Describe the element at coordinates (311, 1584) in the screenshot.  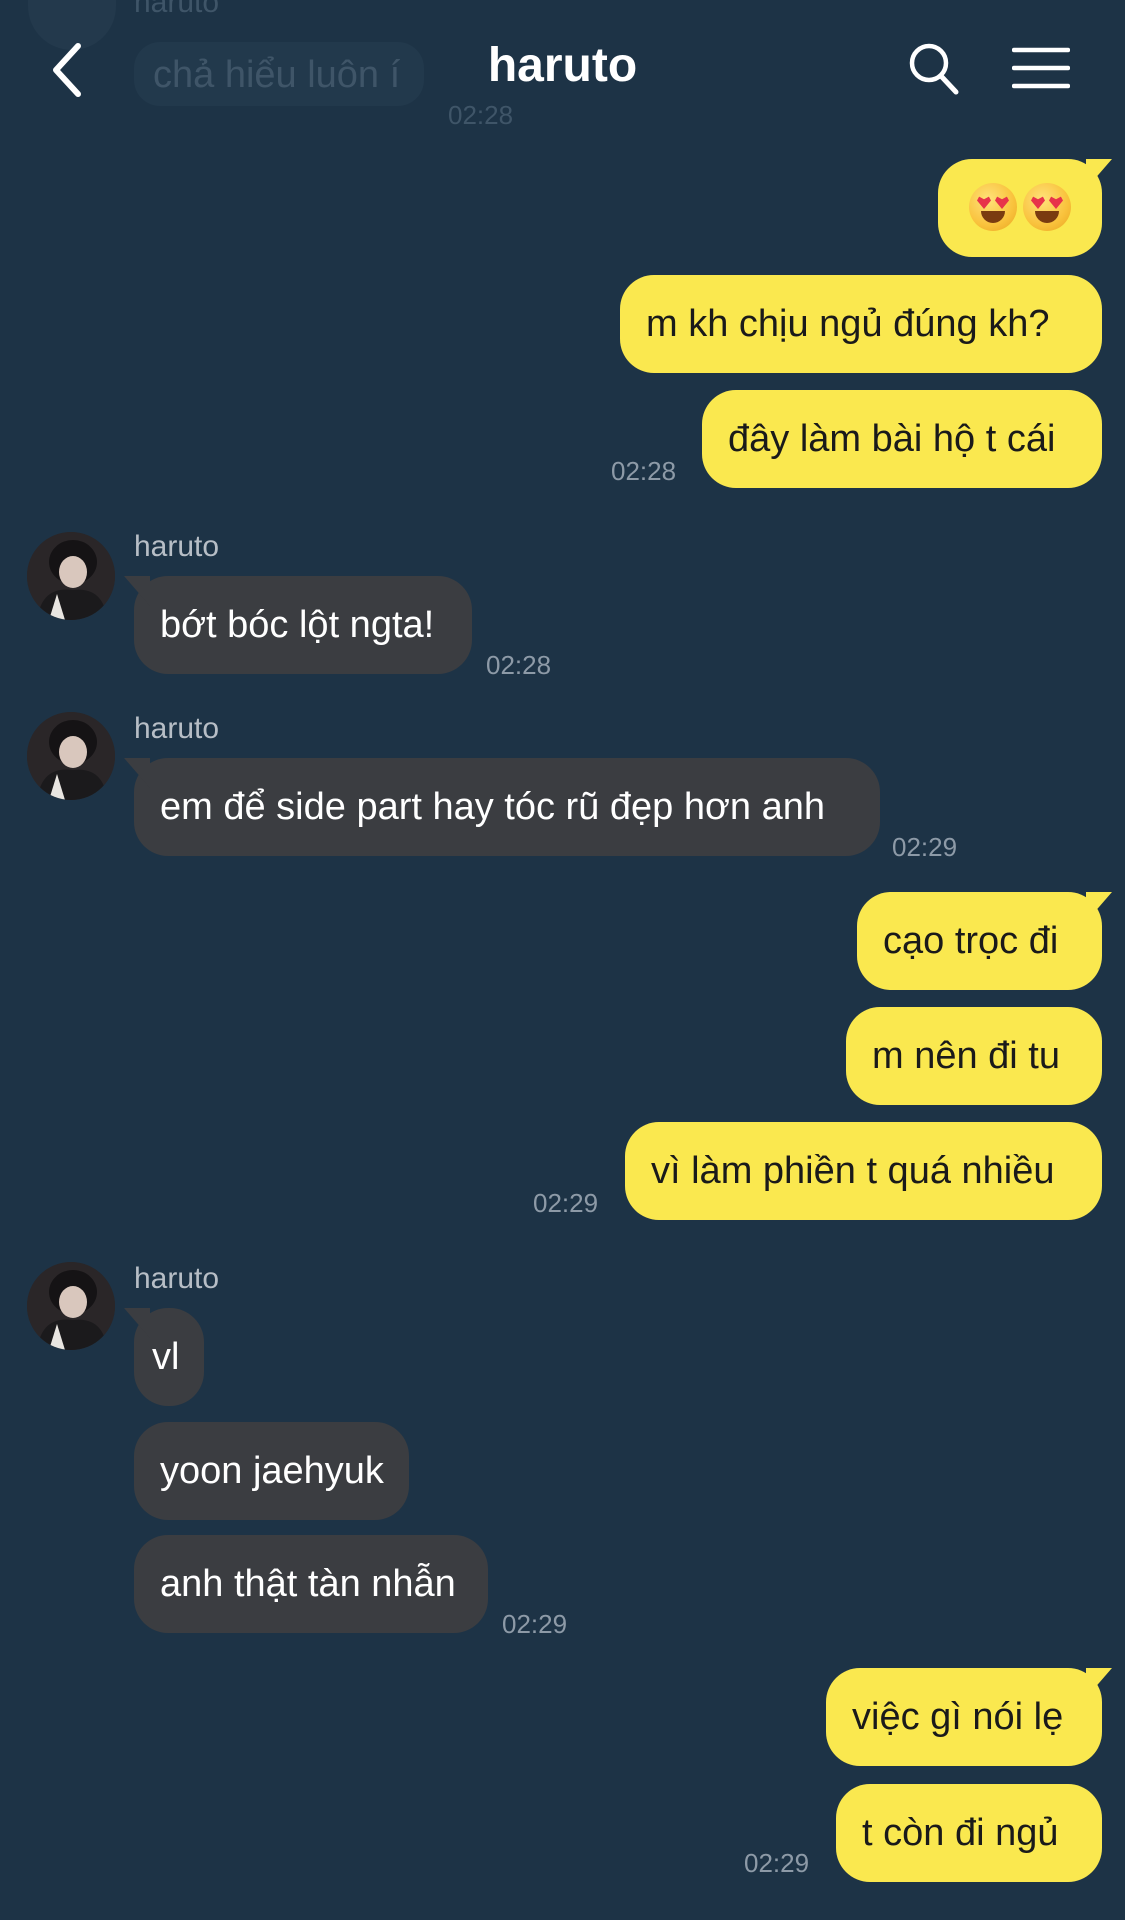
I see `incoming-message: anh thật tàn nhẫn` at that location.